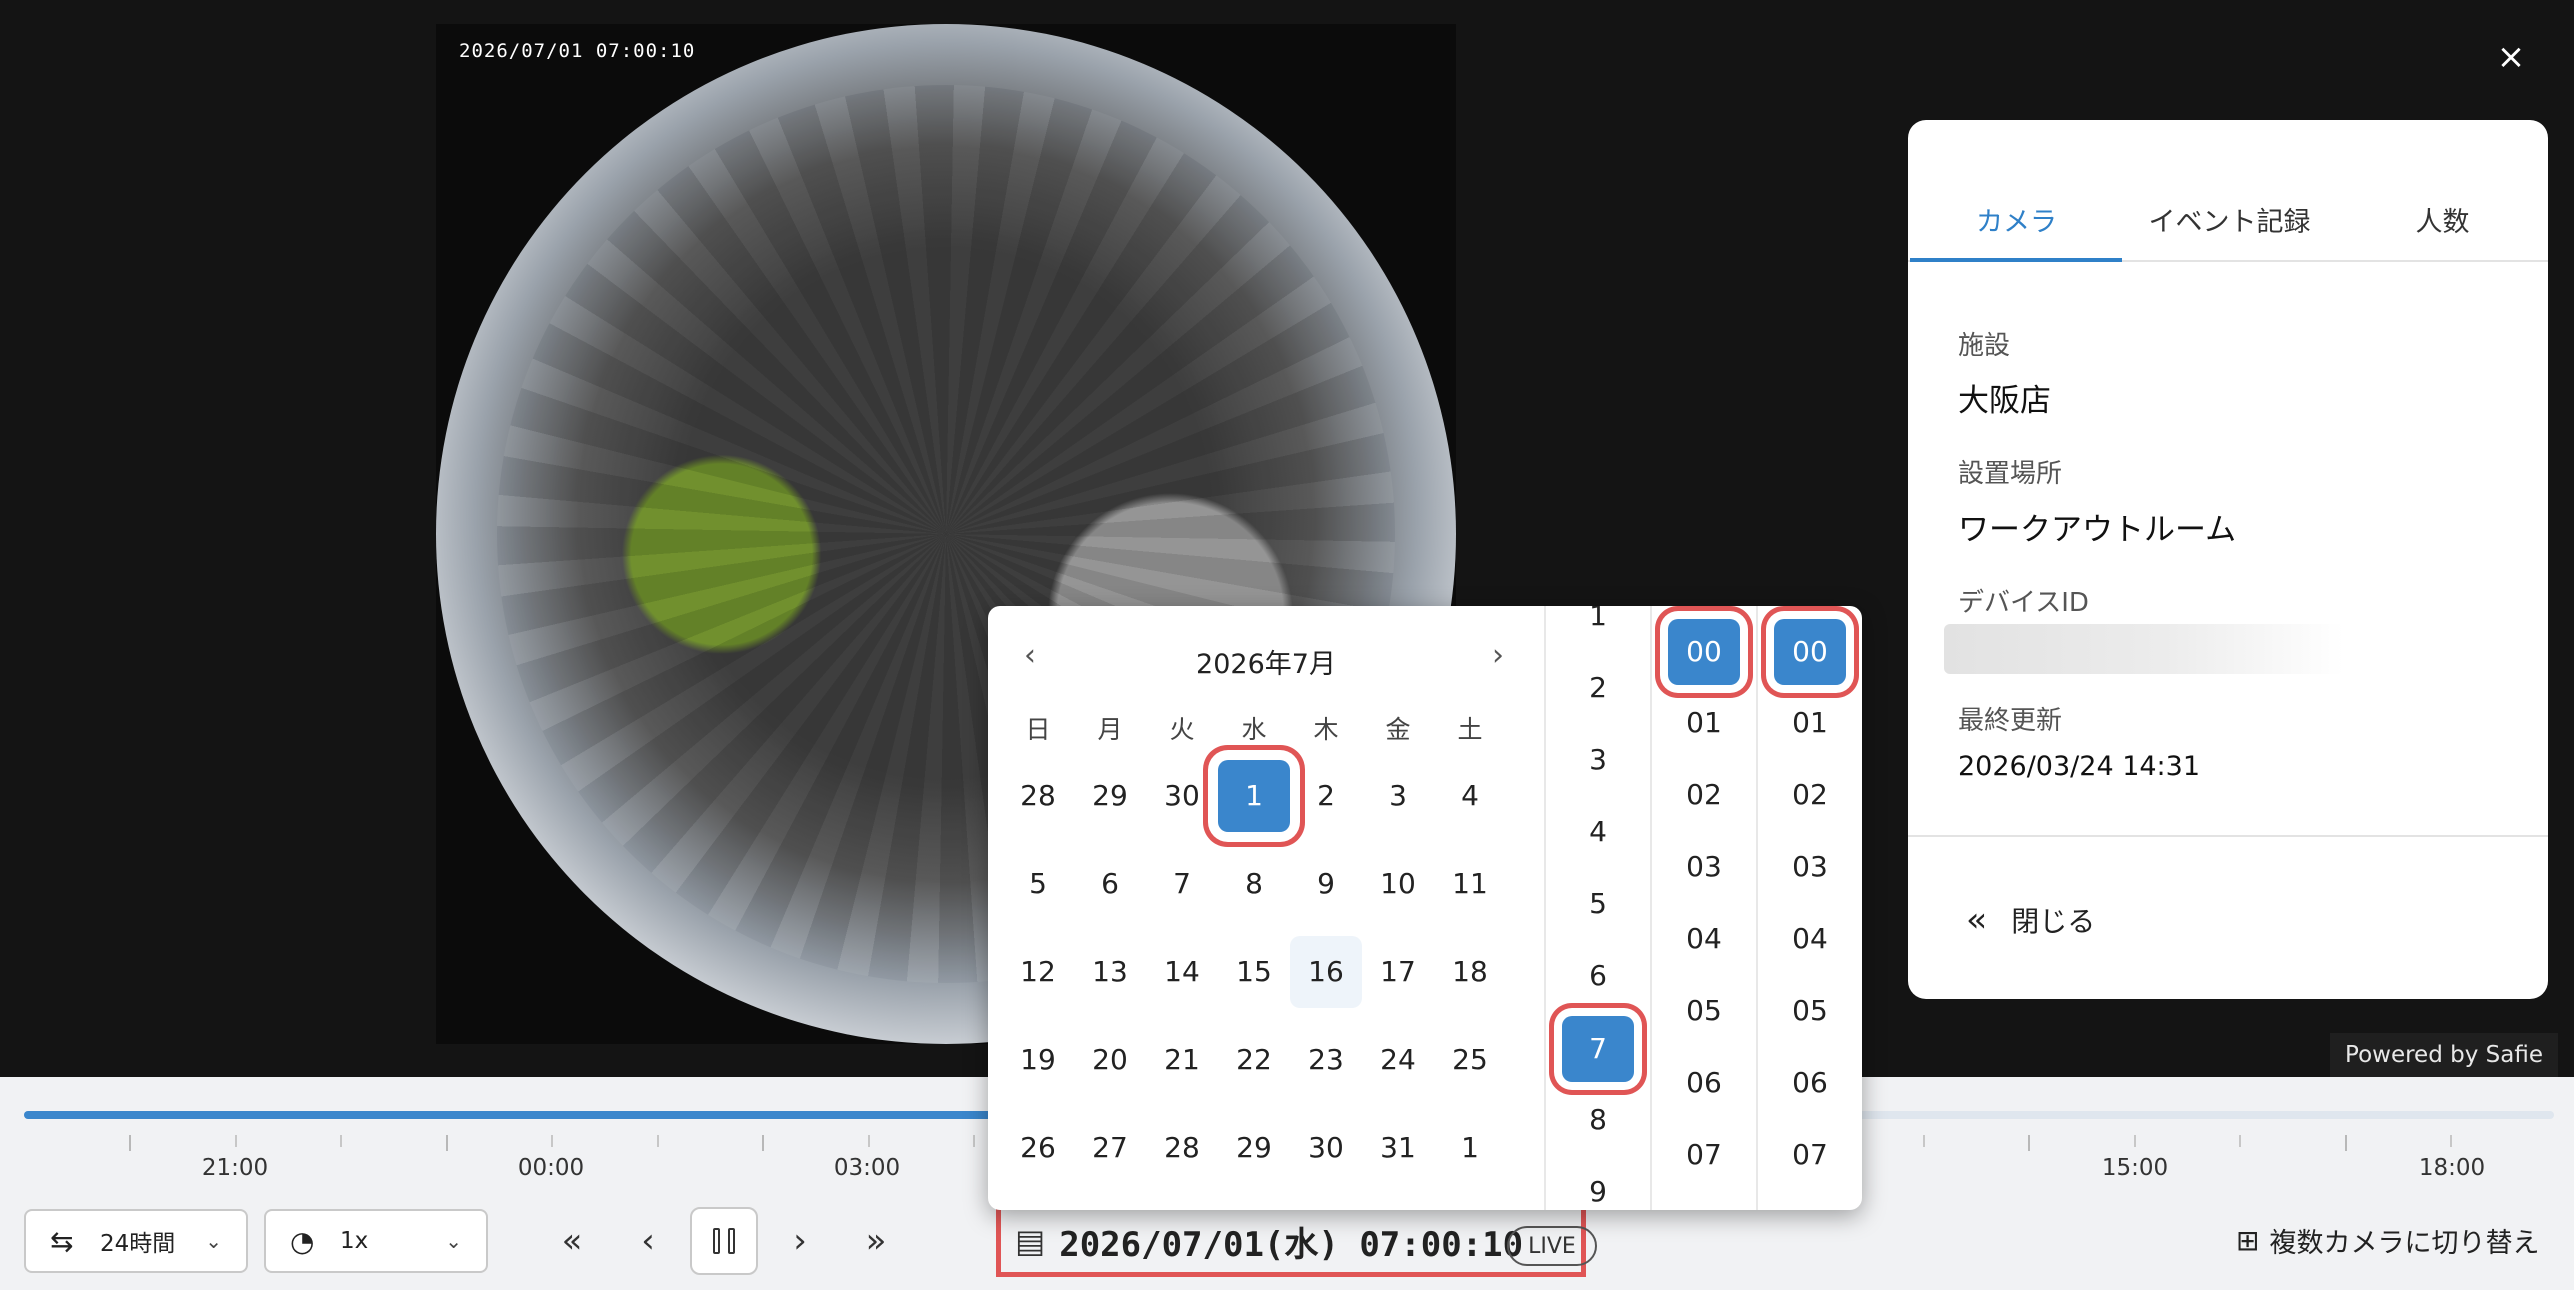 Image resolution: width=2574 pixels, height=1290 pixels. Describe the element at coordinates (1704, 867) in the screenshot. I see `minute-option: 03` at that location.